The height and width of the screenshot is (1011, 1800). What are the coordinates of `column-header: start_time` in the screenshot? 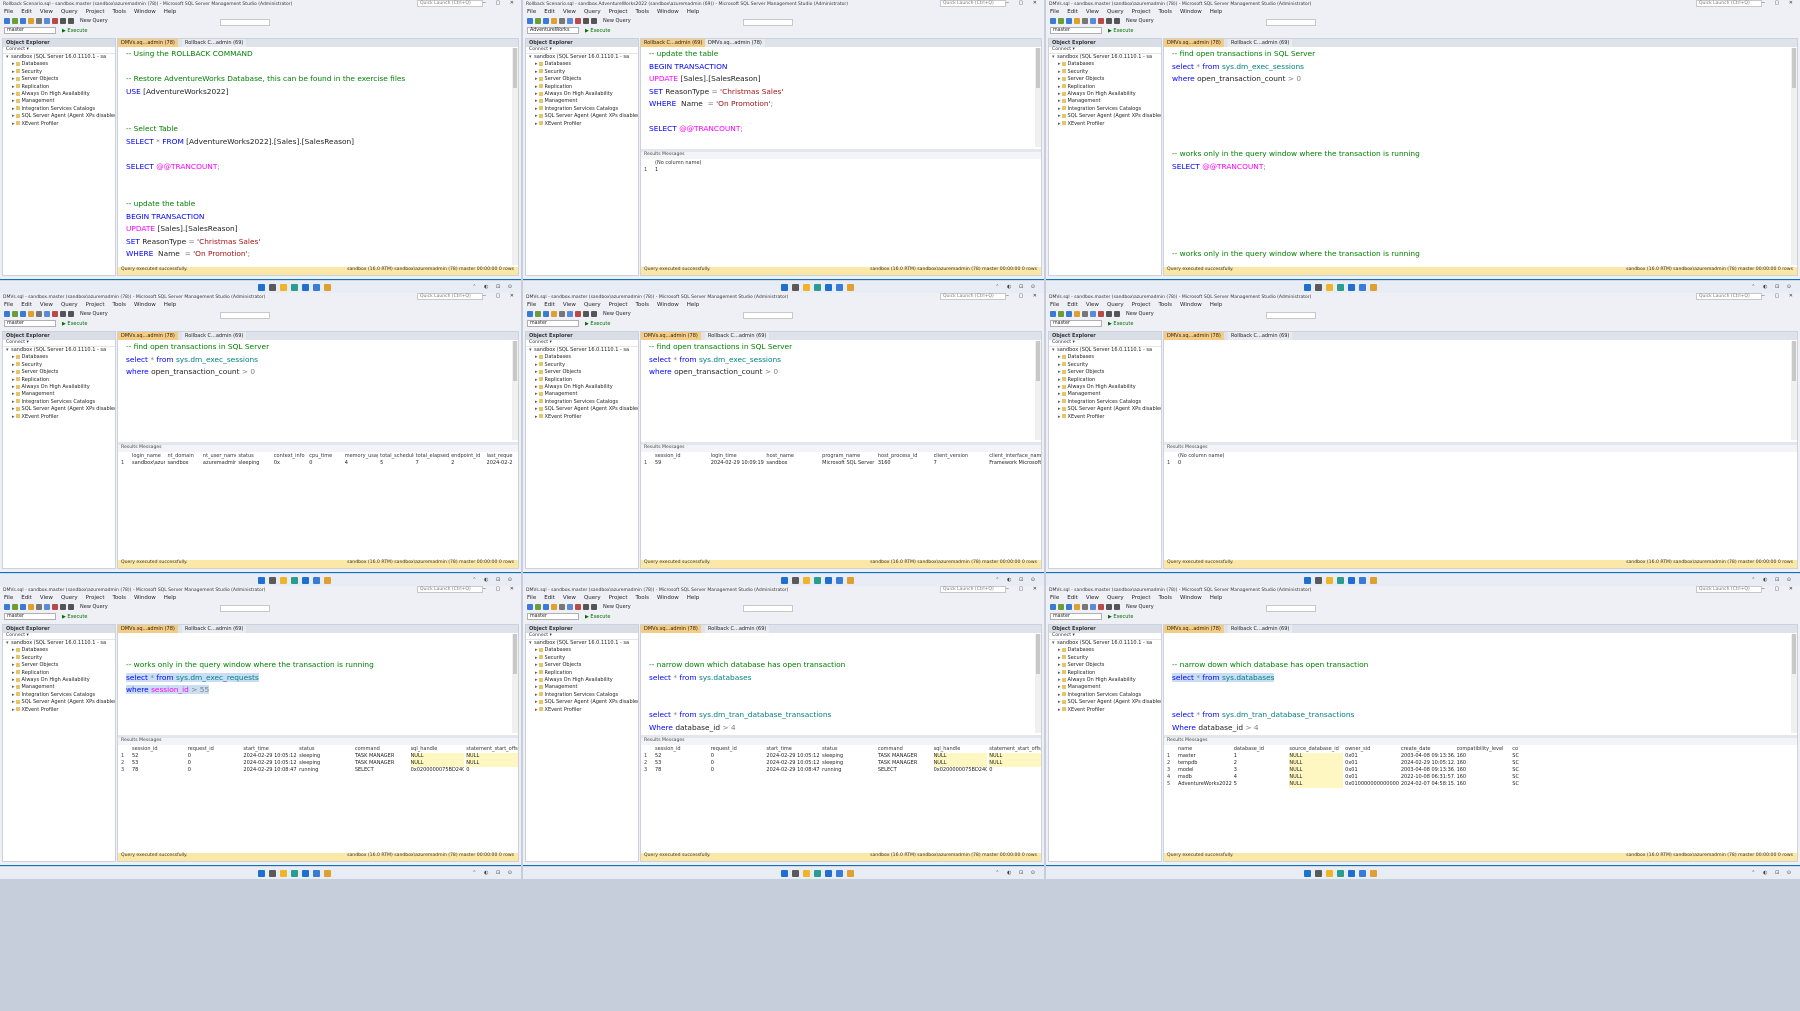 It's located at (270, 749).